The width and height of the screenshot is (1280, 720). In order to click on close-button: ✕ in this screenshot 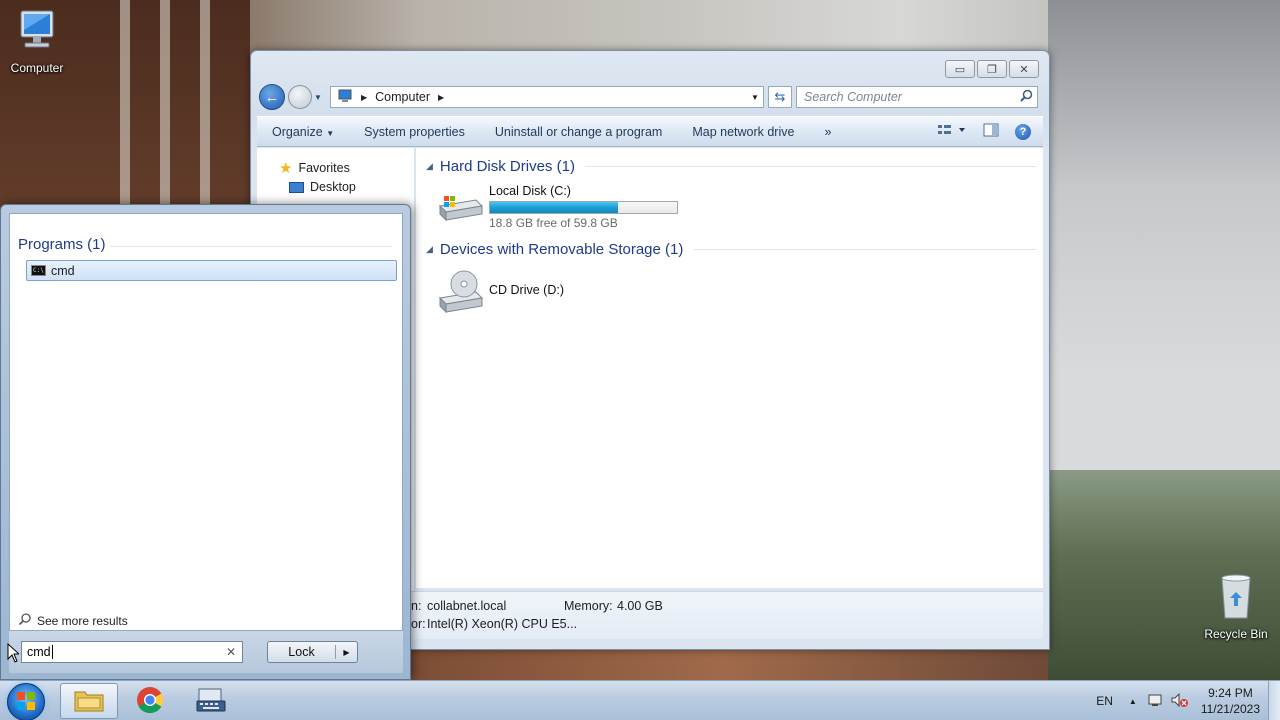, I will do `click(1024, 69)`.